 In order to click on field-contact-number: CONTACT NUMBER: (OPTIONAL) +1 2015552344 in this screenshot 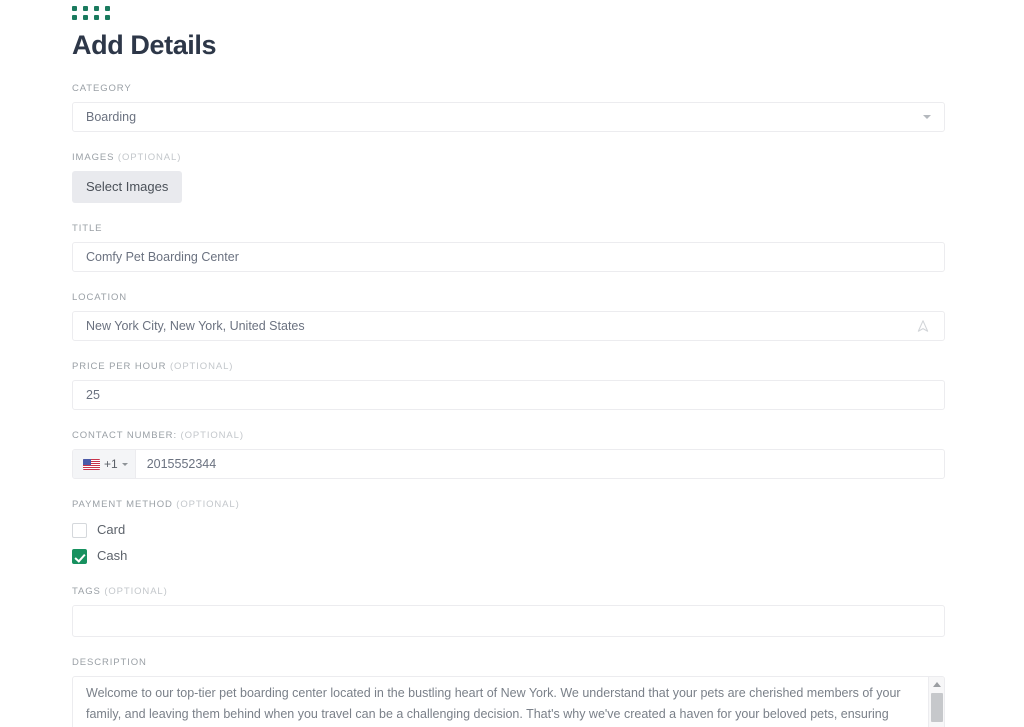, I will do `click(508, 454)`.